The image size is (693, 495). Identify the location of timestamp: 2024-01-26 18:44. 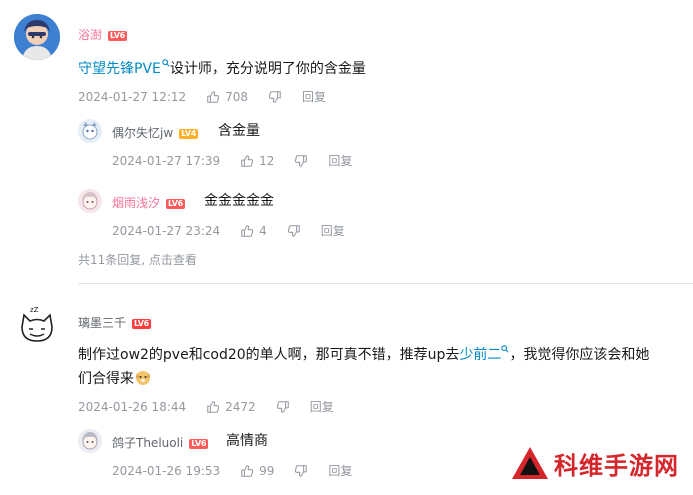
(132, 406).